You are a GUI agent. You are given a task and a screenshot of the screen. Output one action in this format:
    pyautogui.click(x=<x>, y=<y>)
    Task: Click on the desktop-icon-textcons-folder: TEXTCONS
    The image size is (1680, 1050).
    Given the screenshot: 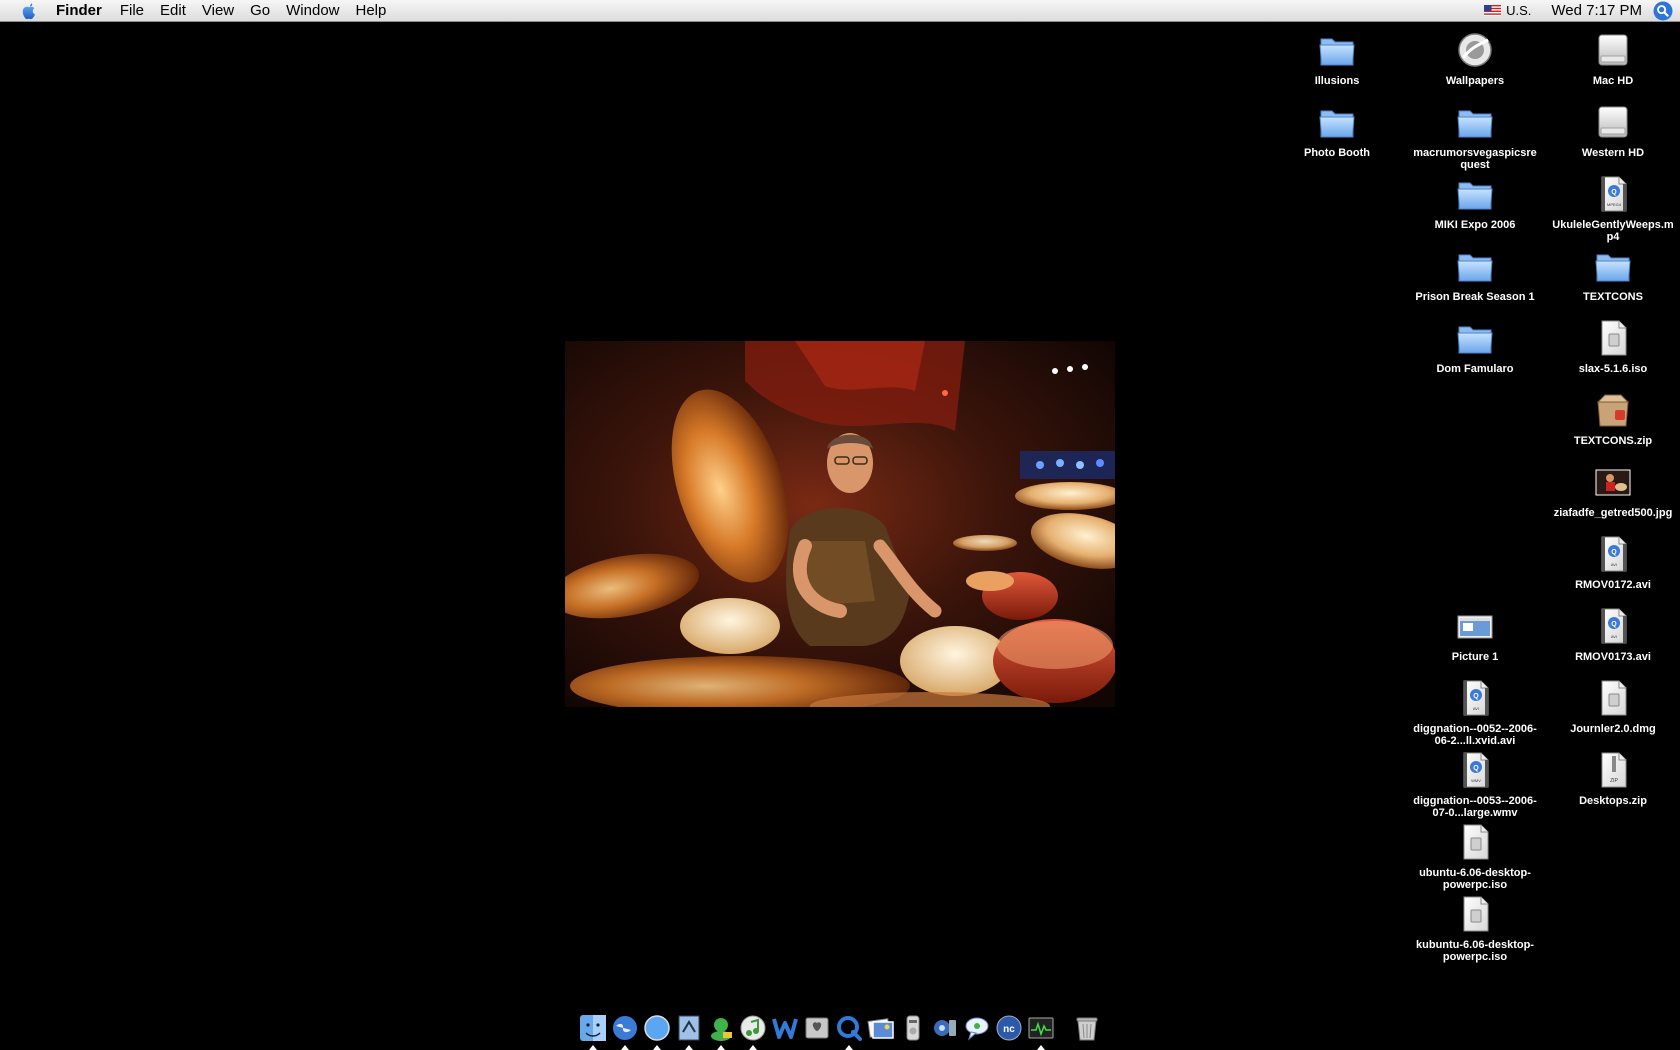 What is the action you would take?
    pyautogui.click(x=1613, y=274)
    